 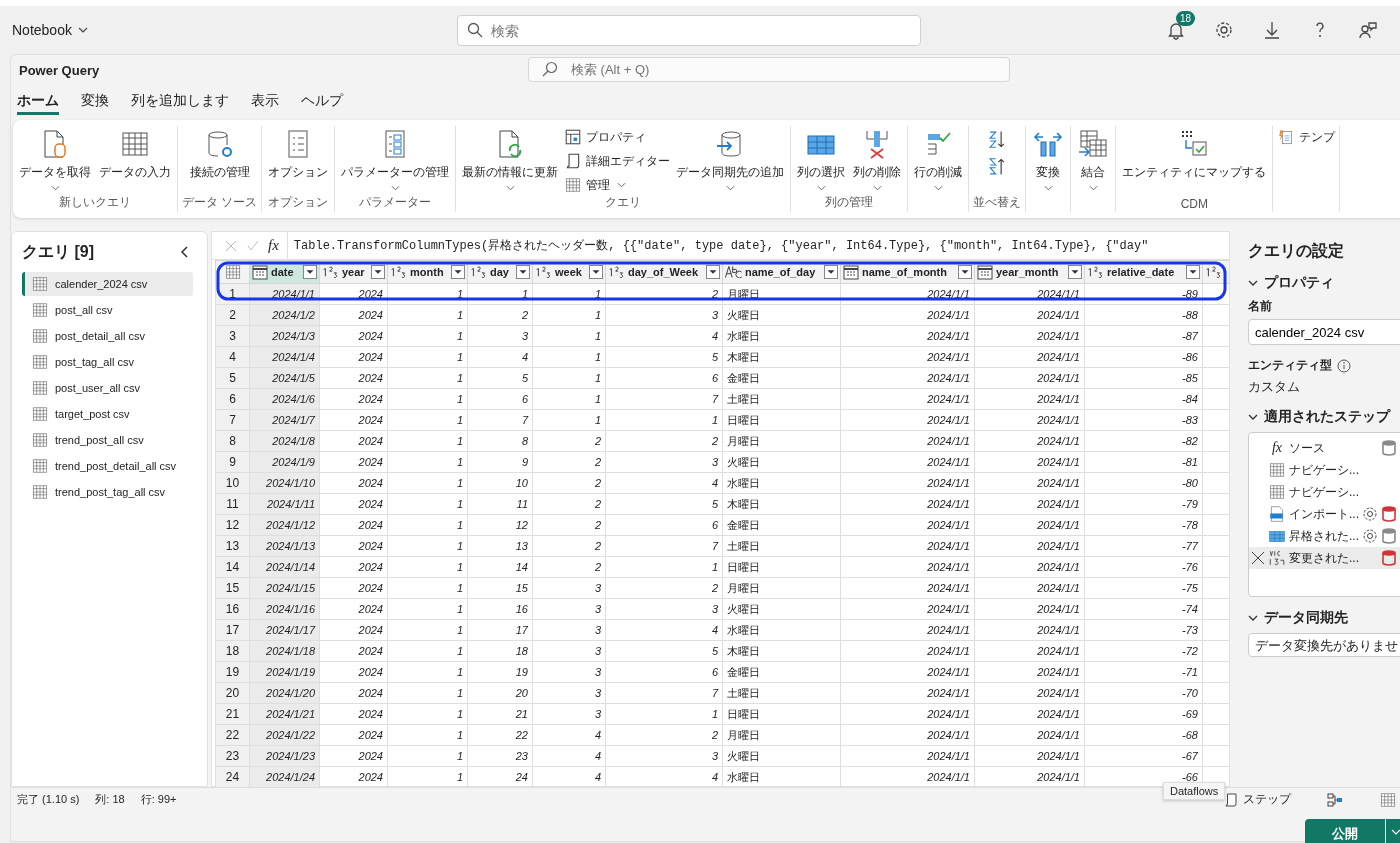 What do you see at coordinates (1344, 365) in the screenshot?
I see `info-icon` at bounding box center [1344, 365].